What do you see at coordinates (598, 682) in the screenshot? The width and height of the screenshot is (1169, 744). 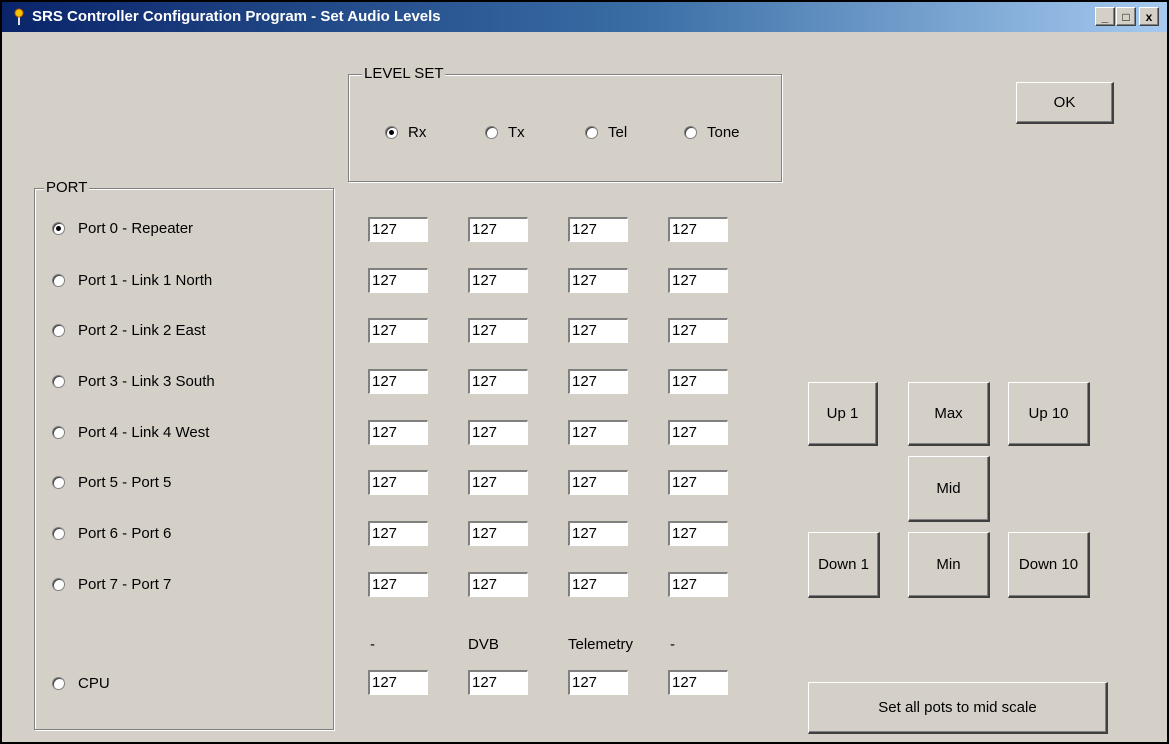 I see `level-field-cpu-c2: 127` at bounding box center [598, 682].